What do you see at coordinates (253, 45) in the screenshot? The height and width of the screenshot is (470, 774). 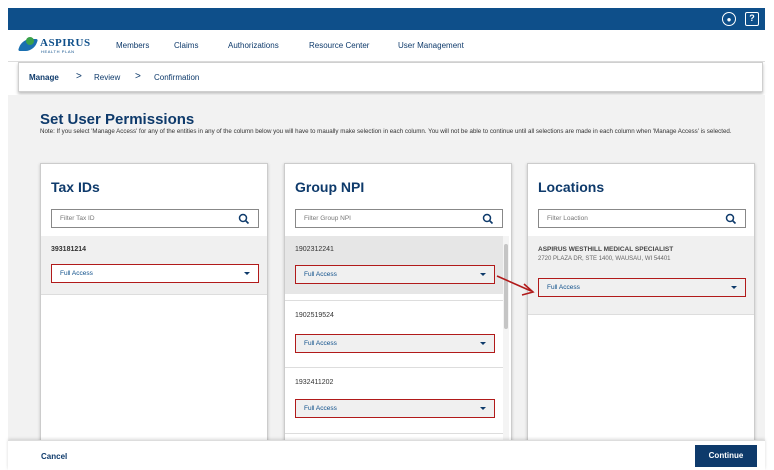 I see `nav-authorizations: Authorizations` at bounding box center [253, 45].